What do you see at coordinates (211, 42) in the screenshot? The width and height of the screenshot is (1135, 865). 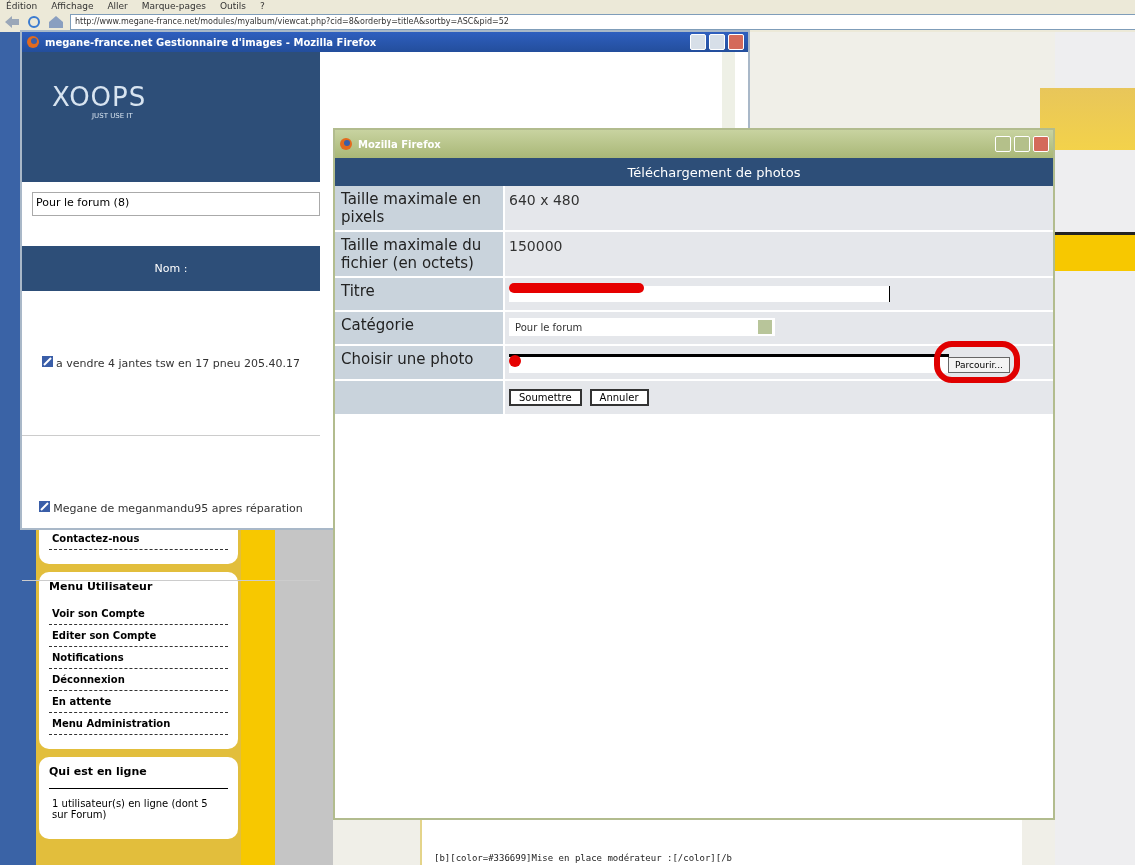 I see `window-title: megane-france.net Gestionnaire d'images - Mozilla Firefox` at bounding box center [211, 42].